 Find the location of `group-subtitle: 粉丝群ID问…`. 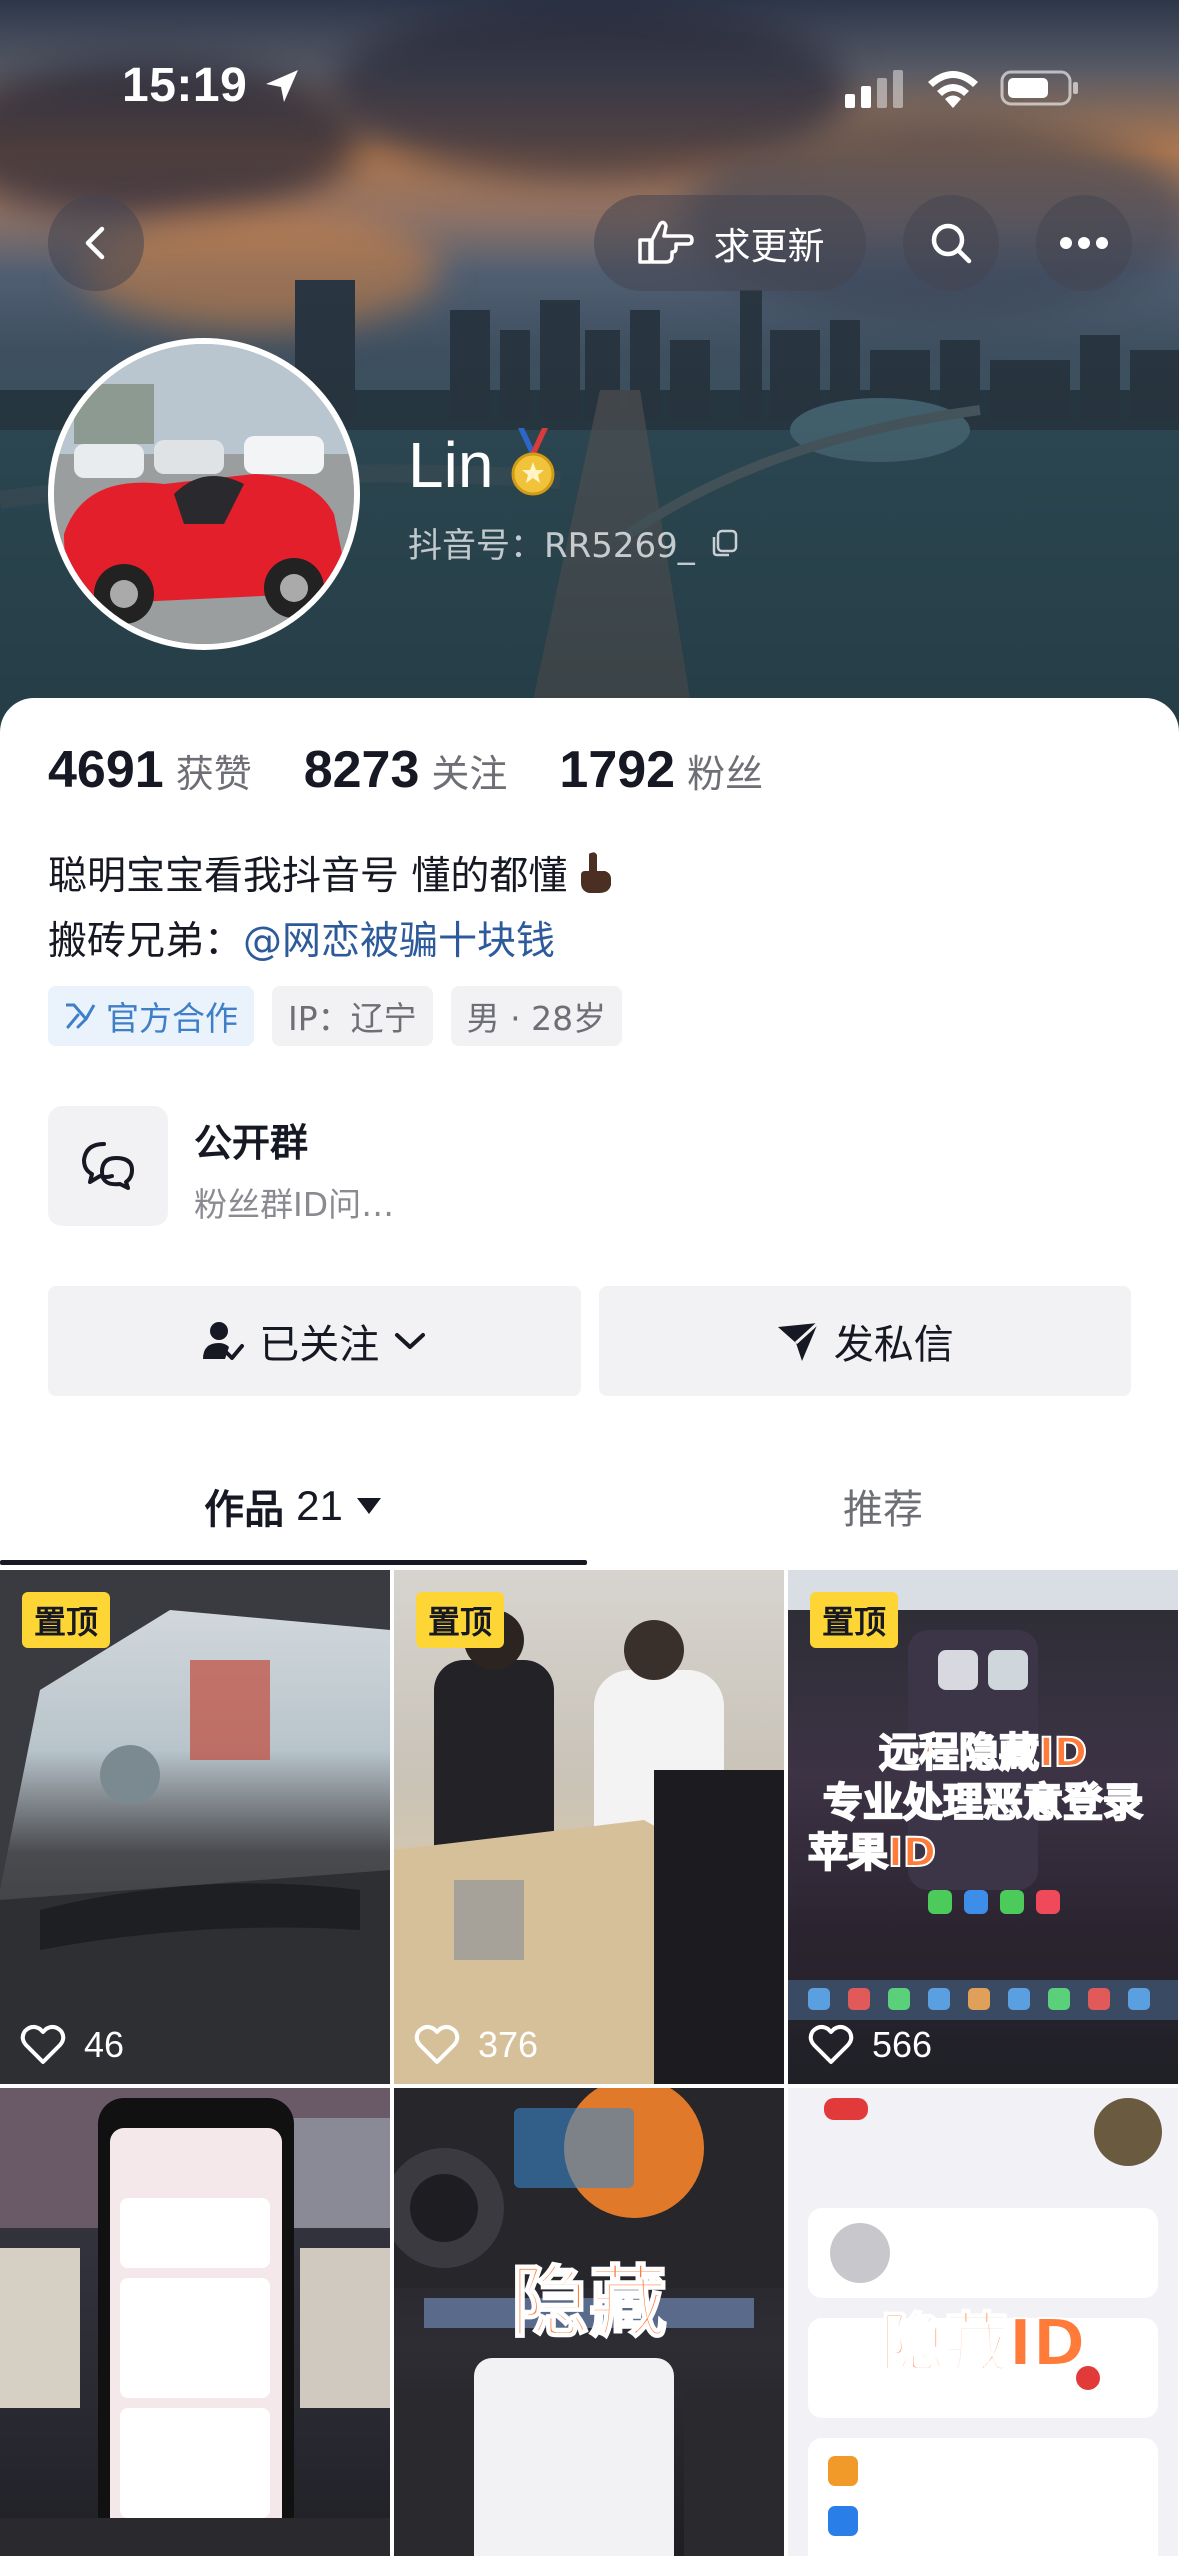

group-subtitle: 粉丝群ID问… is located at coordinates (294, 1204).